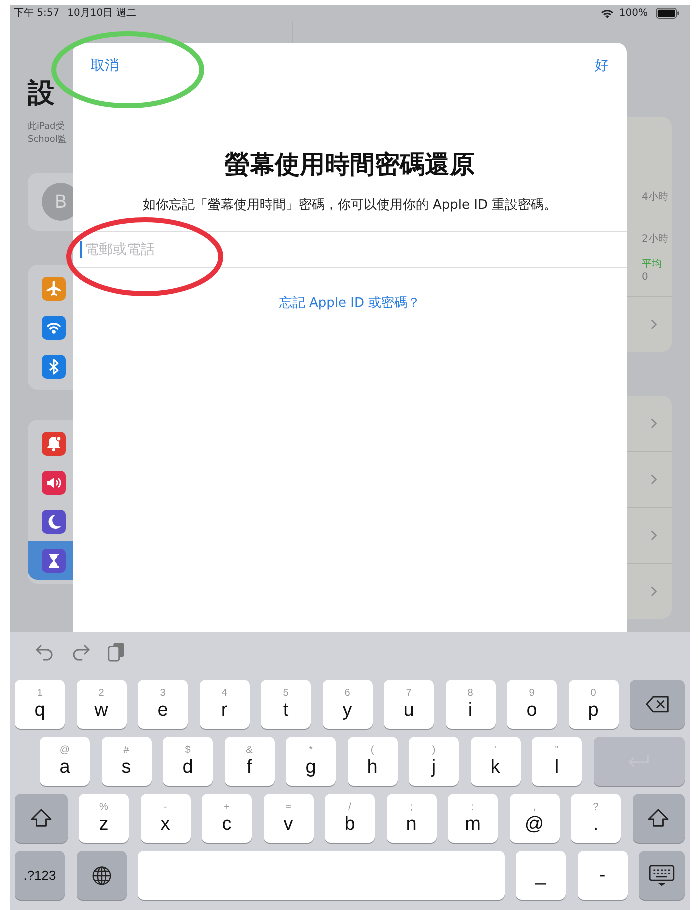 The image size is (700, 910). Describe the element at coordinates (596, 818) in the screenshot. I see `key: ? .` at that location.